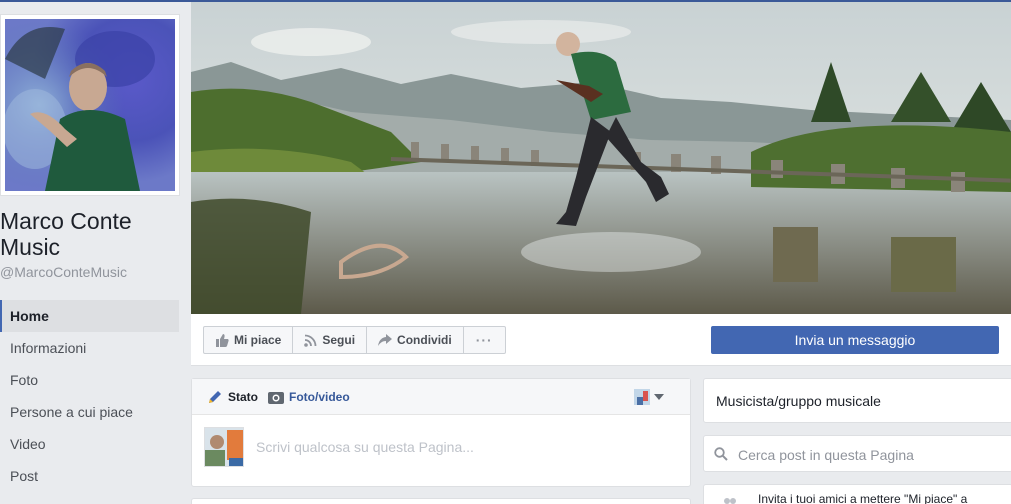 The image size is (1011, 504). What do you see at coordinates (310, 340) in the screenshot?
I see `rss-icon` at bounding box center [310, 340].